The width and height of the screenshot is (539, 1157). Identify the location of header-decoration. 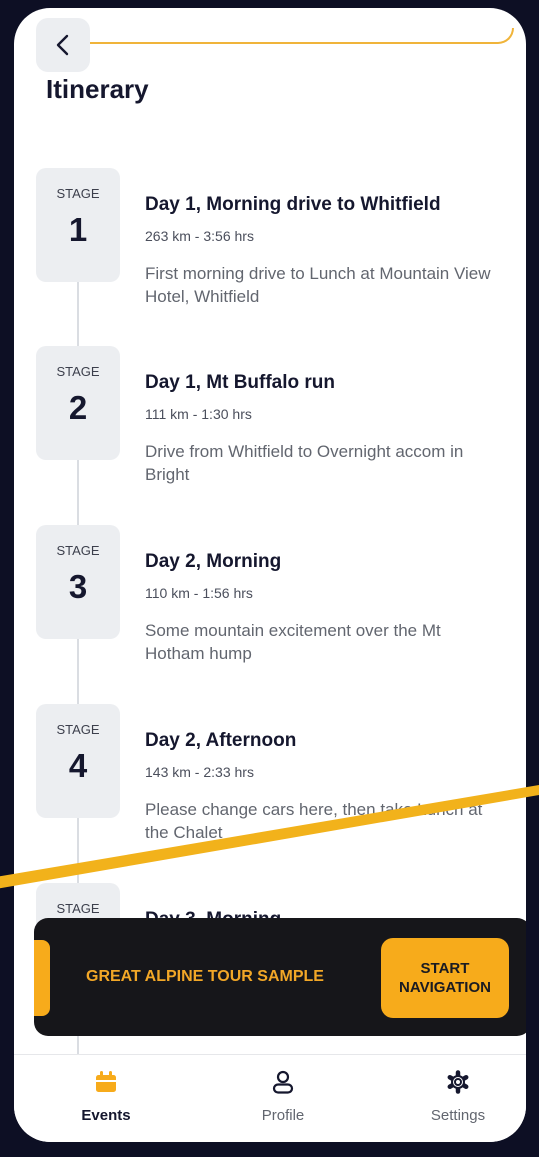
(294, 36).